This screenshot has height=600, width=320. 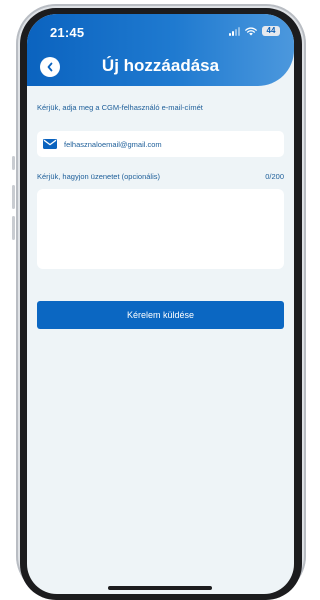 What do you see at coordinates (160, 229) in the screenshot?
I see `message-textarea` at bounding box center [160, 229].